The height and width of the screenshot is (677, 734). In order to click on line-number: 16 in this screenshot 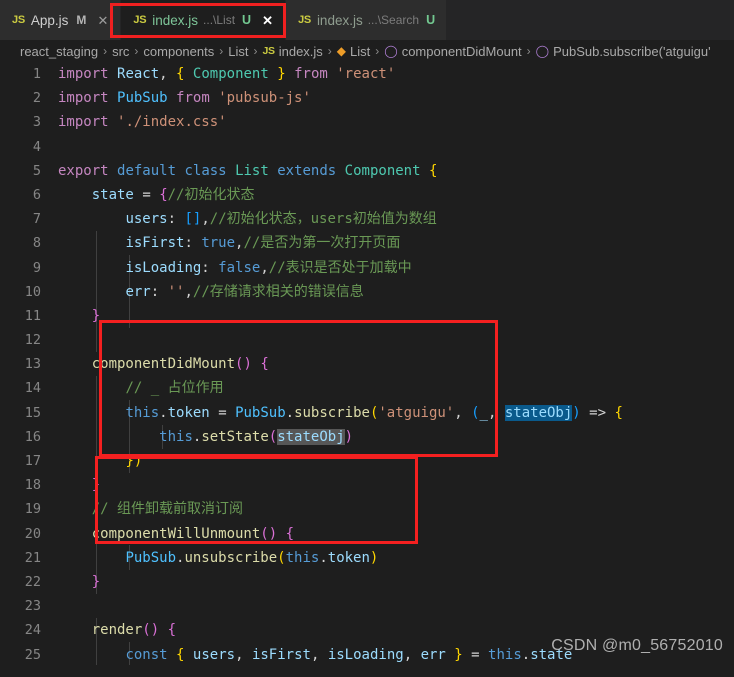, I will do `click(32, 436)`.